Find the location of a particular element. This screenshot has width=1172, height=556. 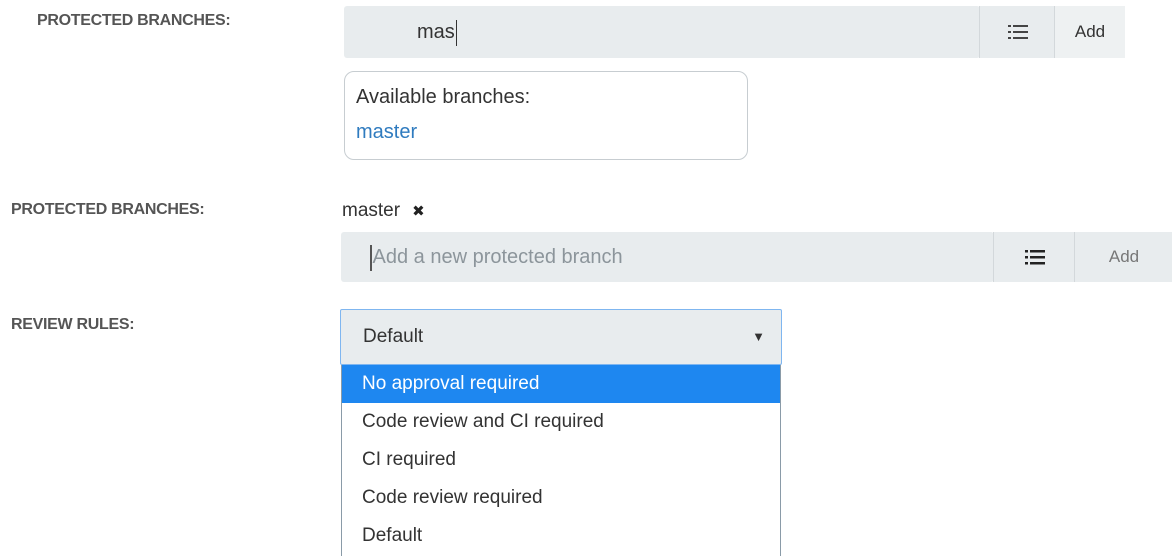

option-ci-required: CI required is located at coordinates (561, 460).